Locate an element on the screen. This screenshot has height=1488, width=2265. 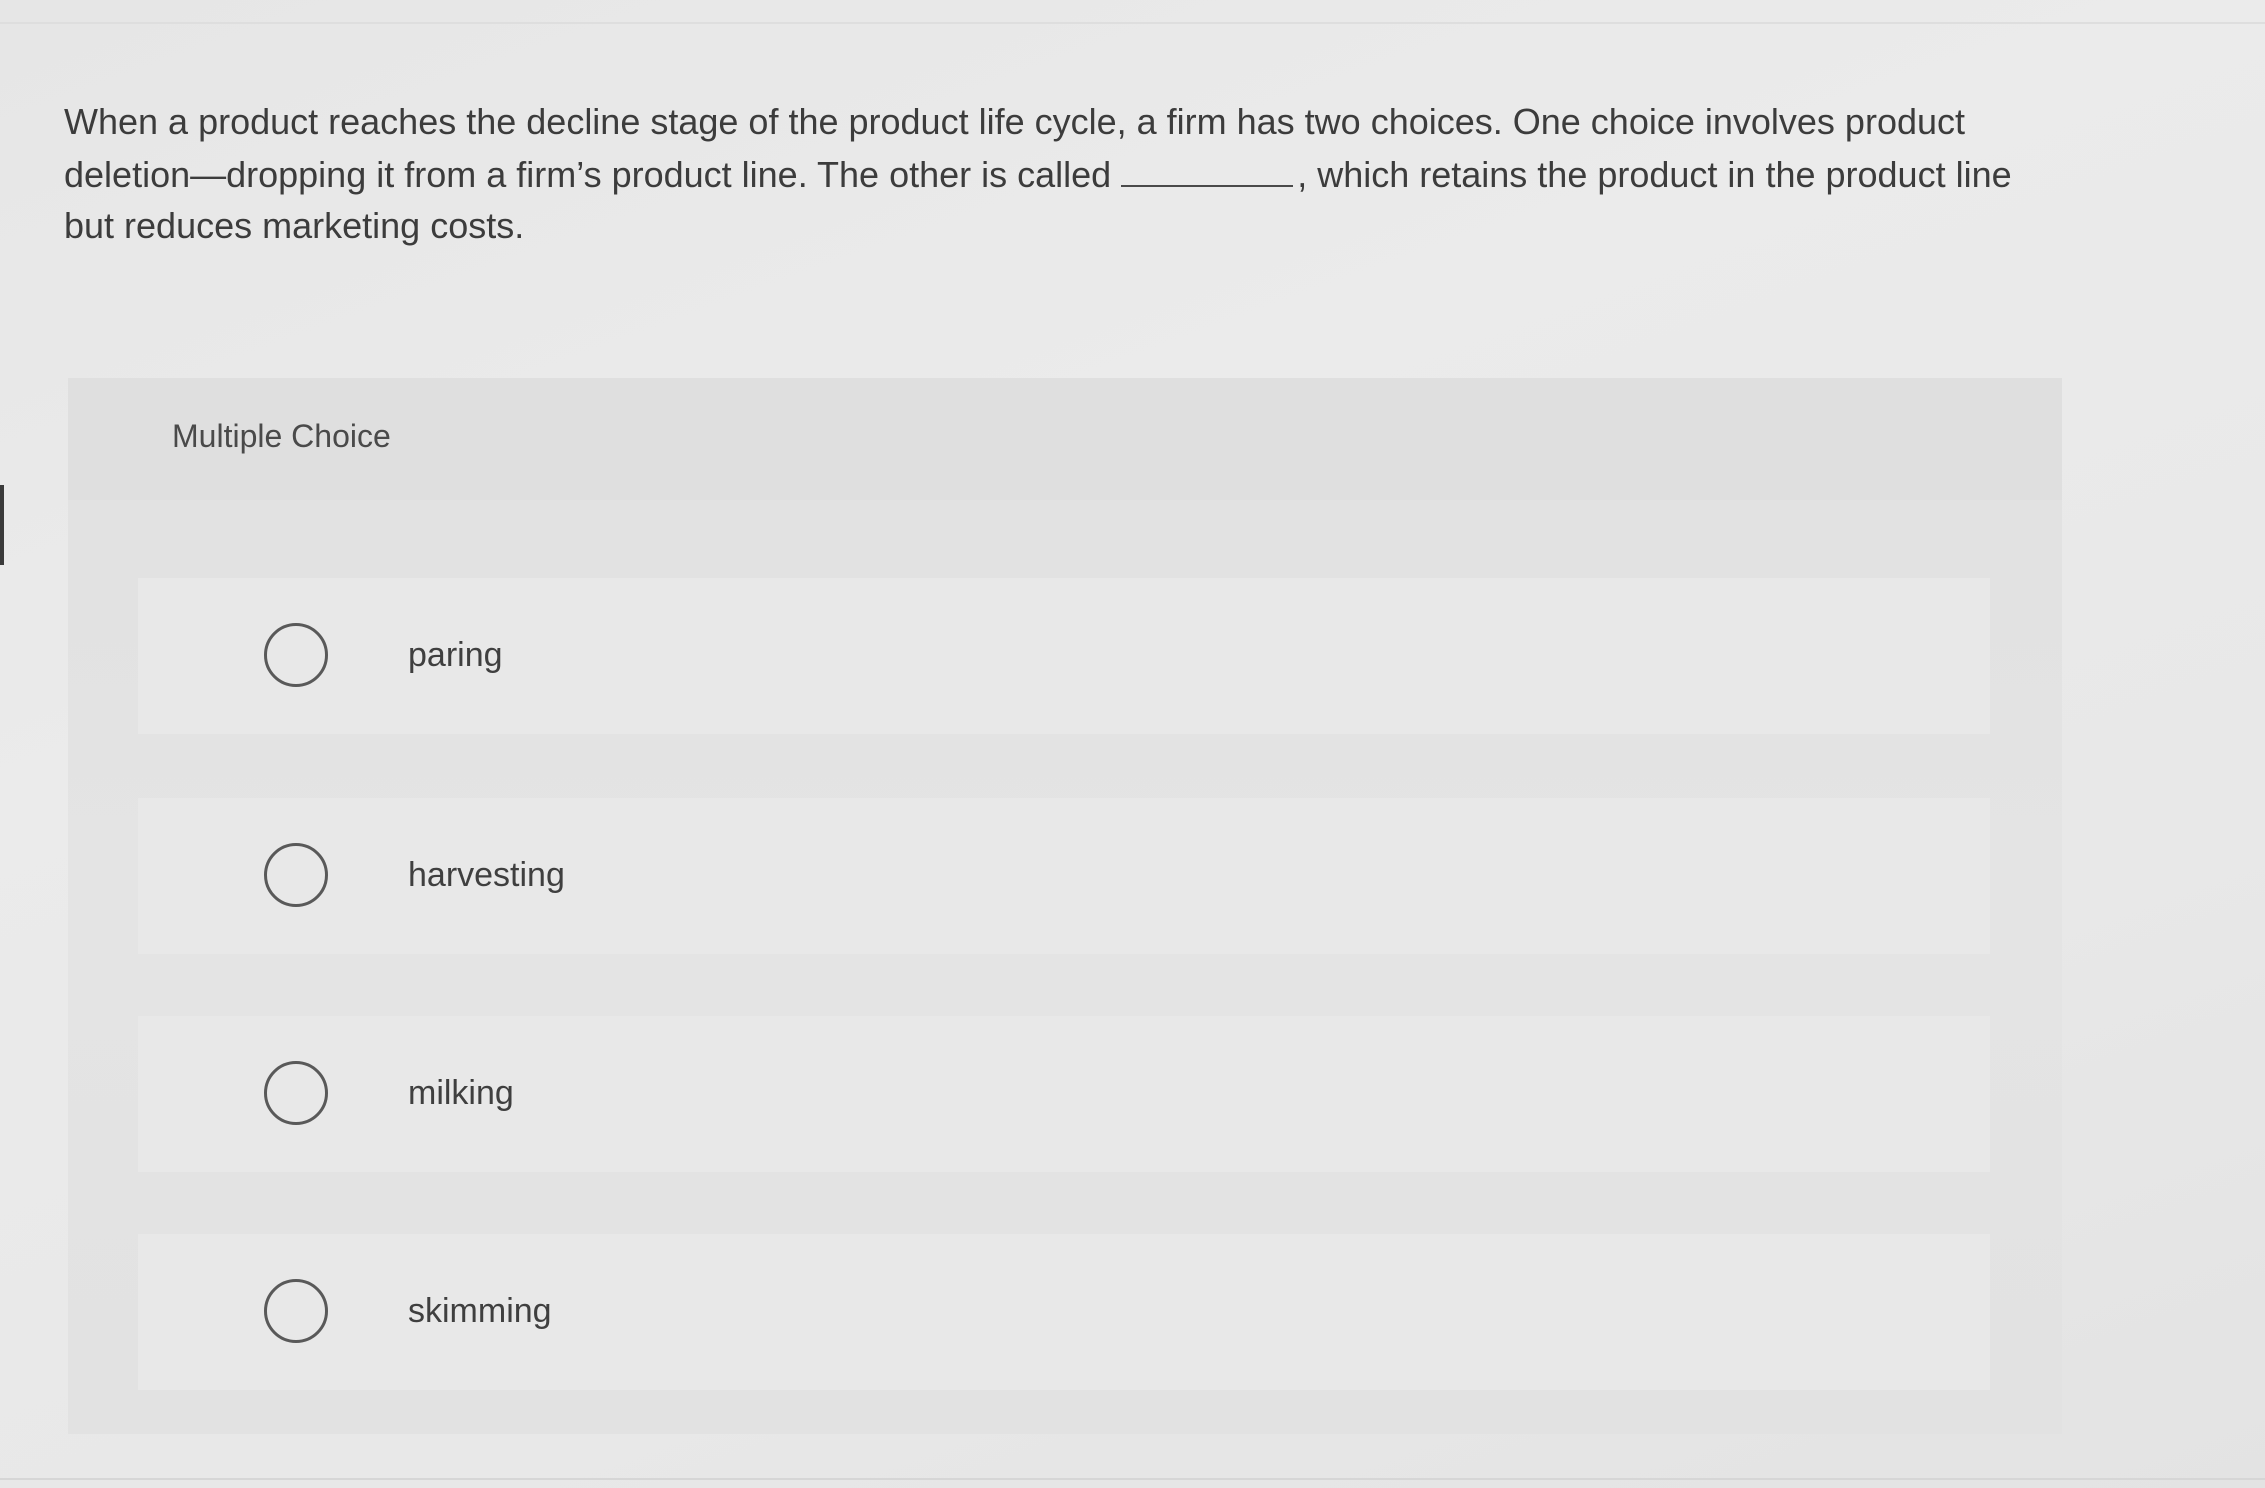
option-label: harvesting is located at coordinates (486, 875).